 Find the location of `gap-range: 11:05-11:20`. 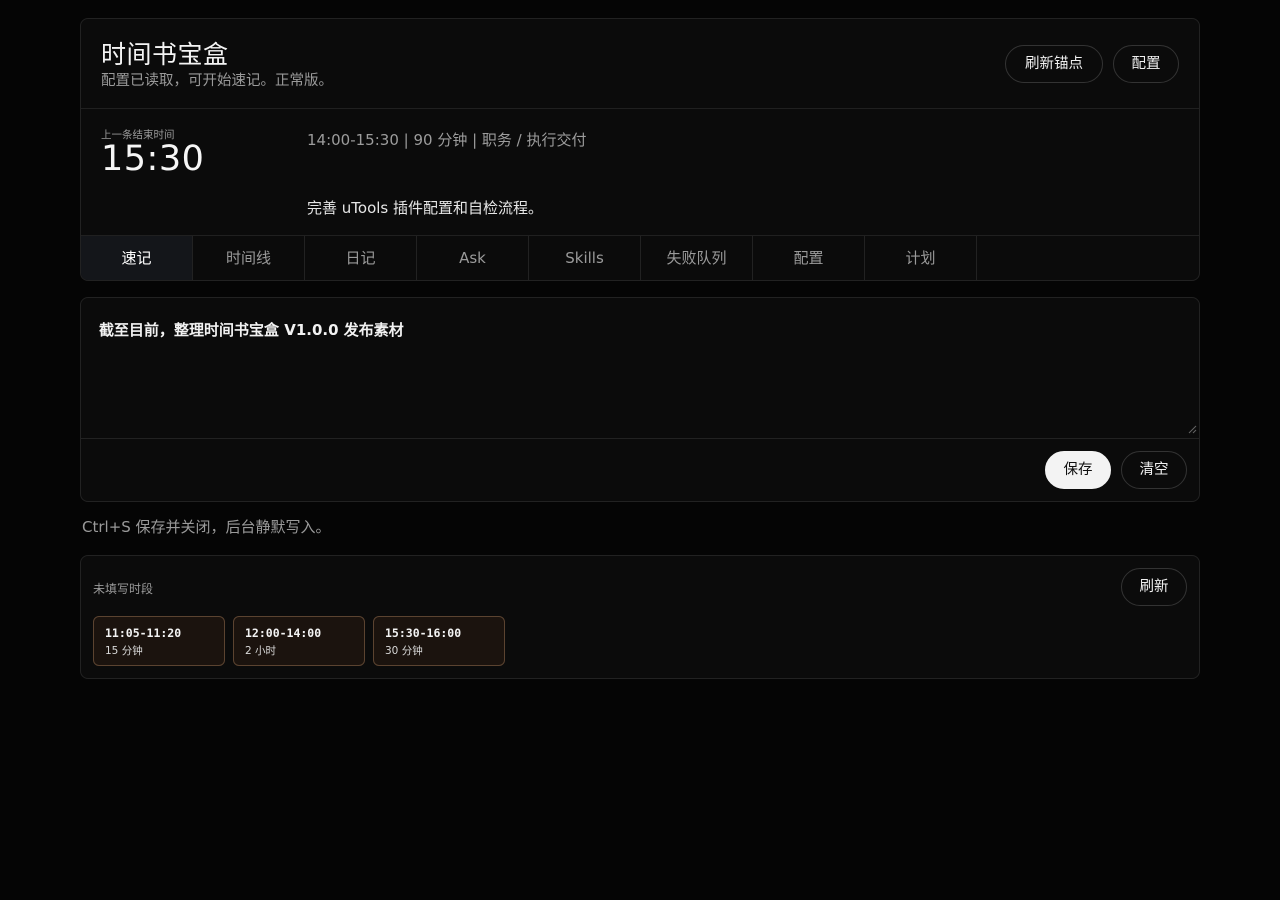

gap-range: 11:05-11:20 is located at coordinates (143, 633).